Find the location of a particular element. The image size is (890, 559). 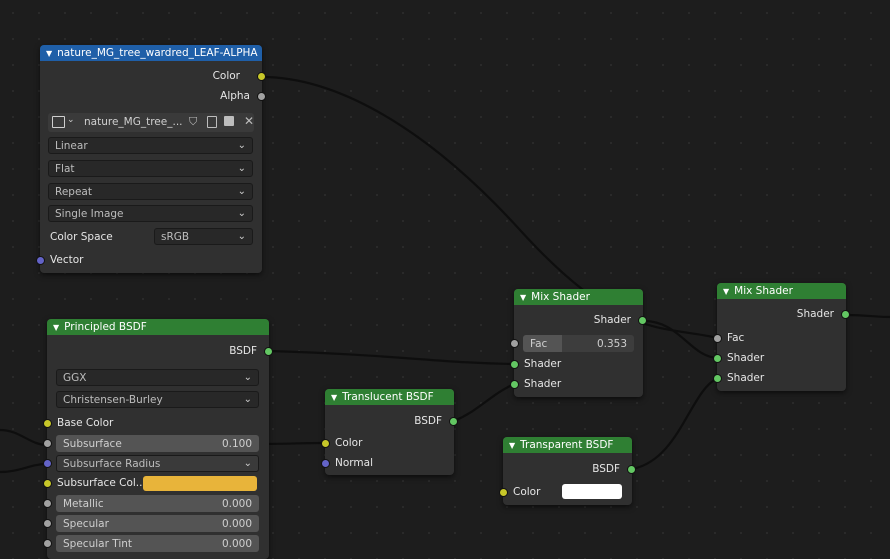

input-label: Normal is located at coordinates (354, 463).